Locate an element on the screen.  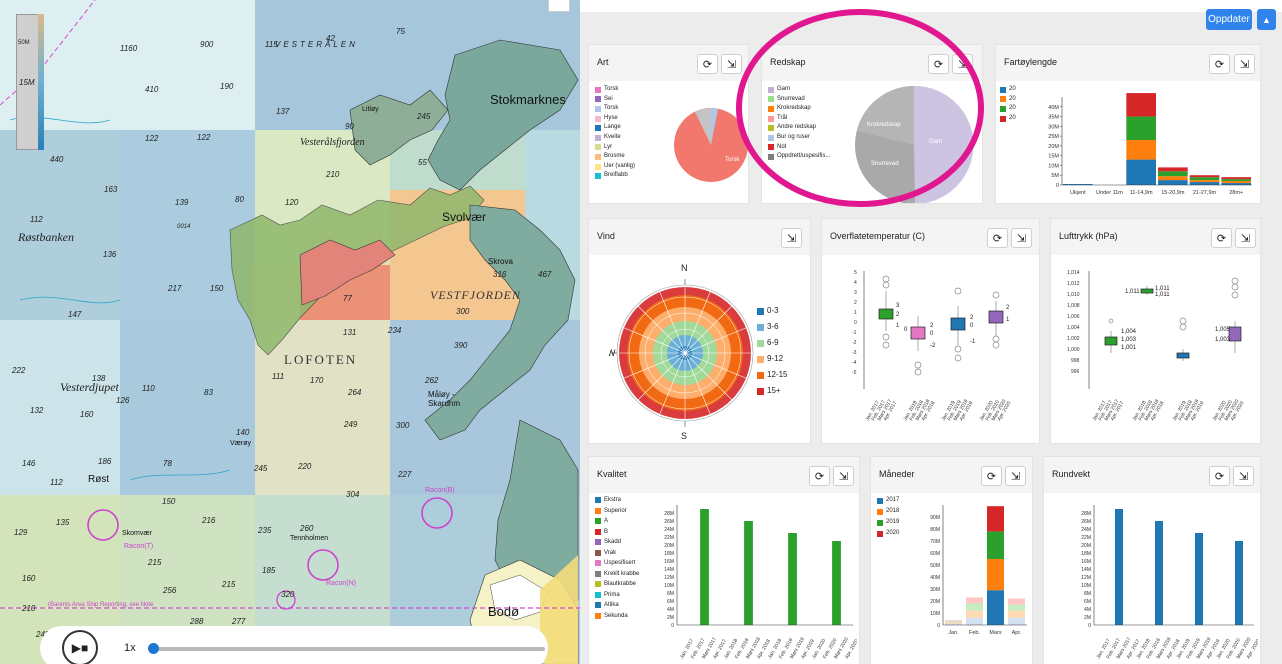
collapse-button: ▲ is located at coordinates (1266, 19).